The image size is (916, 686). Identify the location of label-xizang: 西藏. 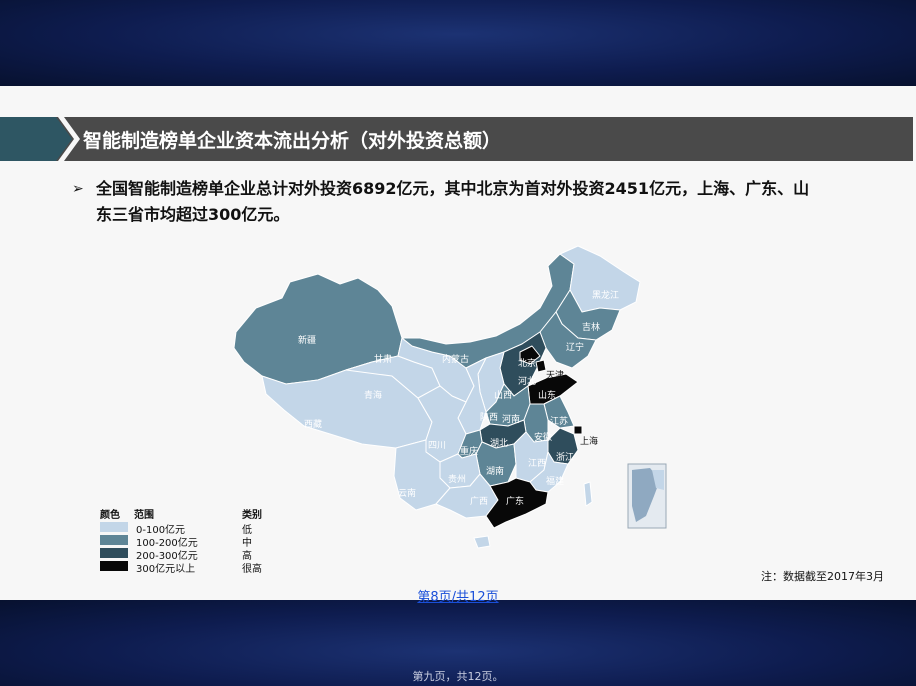
(313, 424).